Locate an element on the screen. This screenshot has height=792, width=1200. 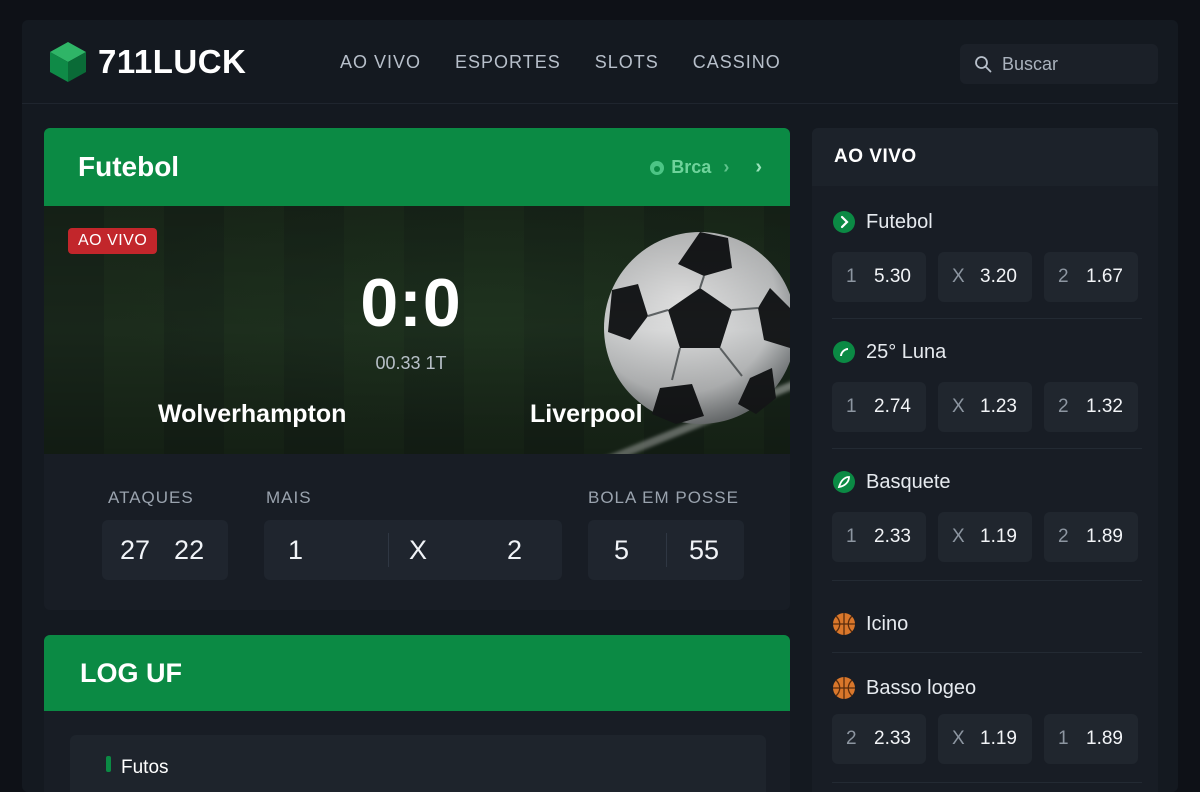
event-basso-logeo: Basso logeo is located at coordinates (987, 688).